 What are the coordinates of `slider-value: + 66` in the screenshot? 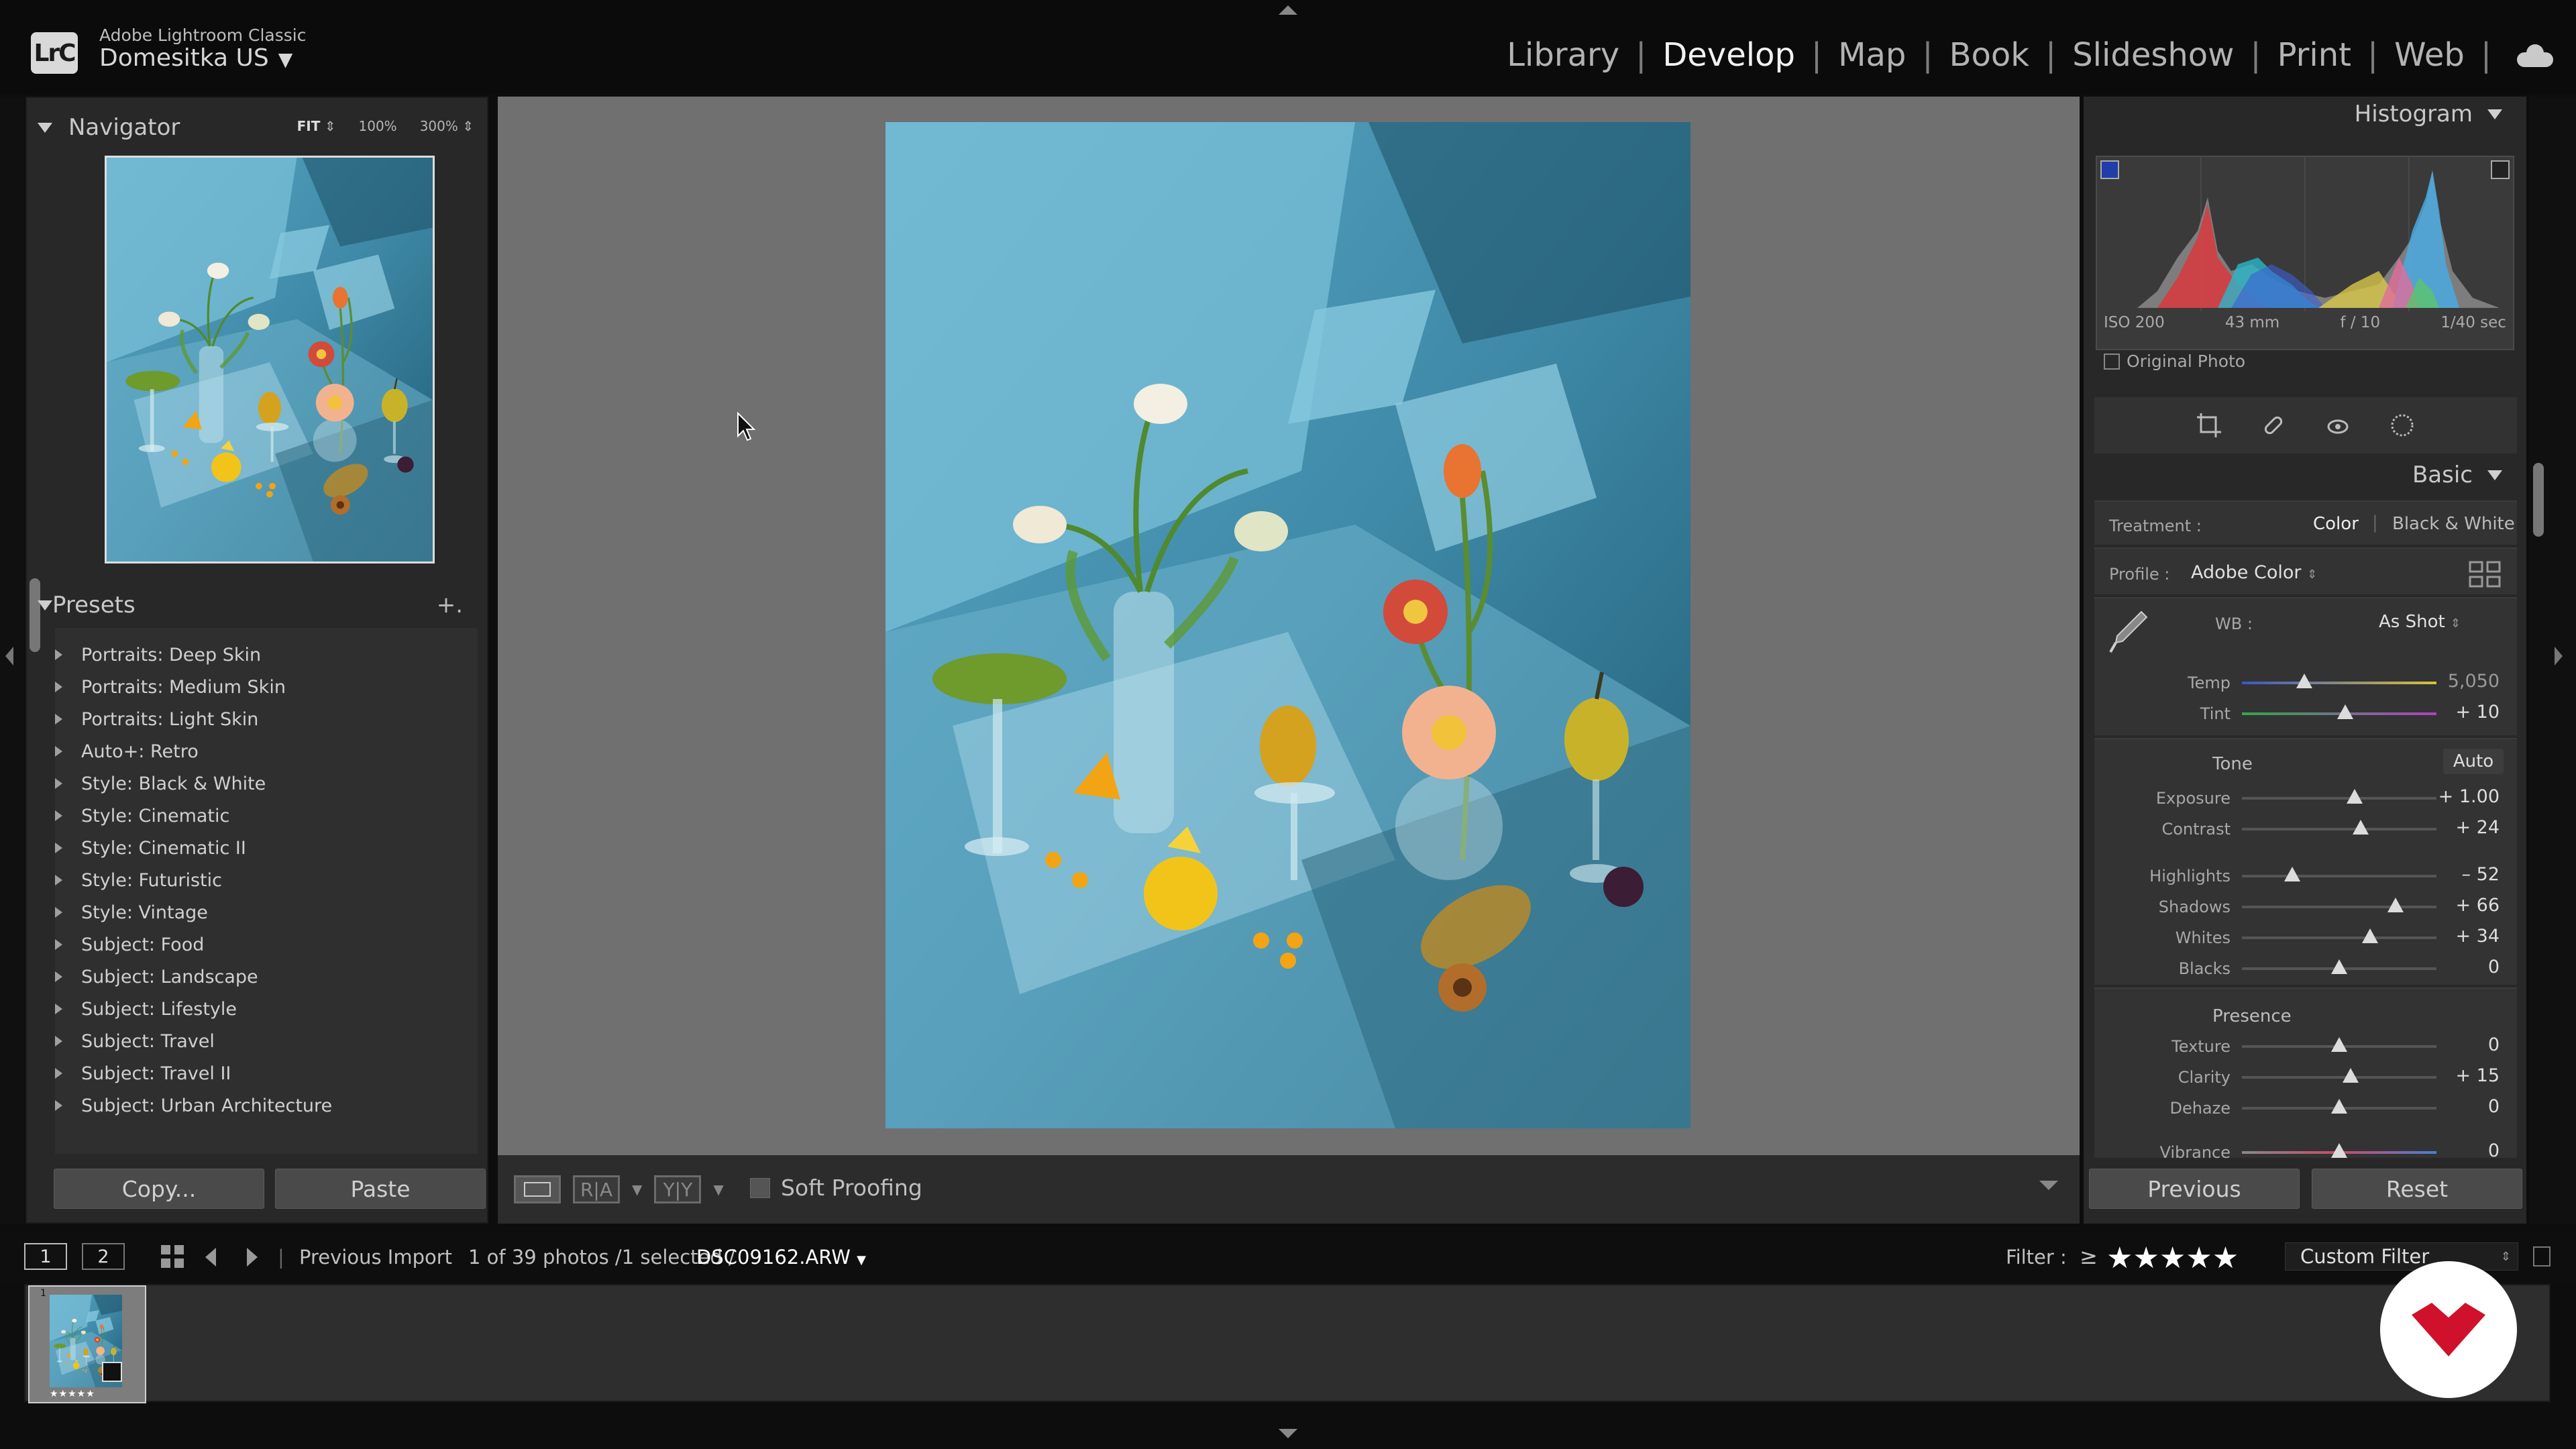 It's located at (2477, 905).